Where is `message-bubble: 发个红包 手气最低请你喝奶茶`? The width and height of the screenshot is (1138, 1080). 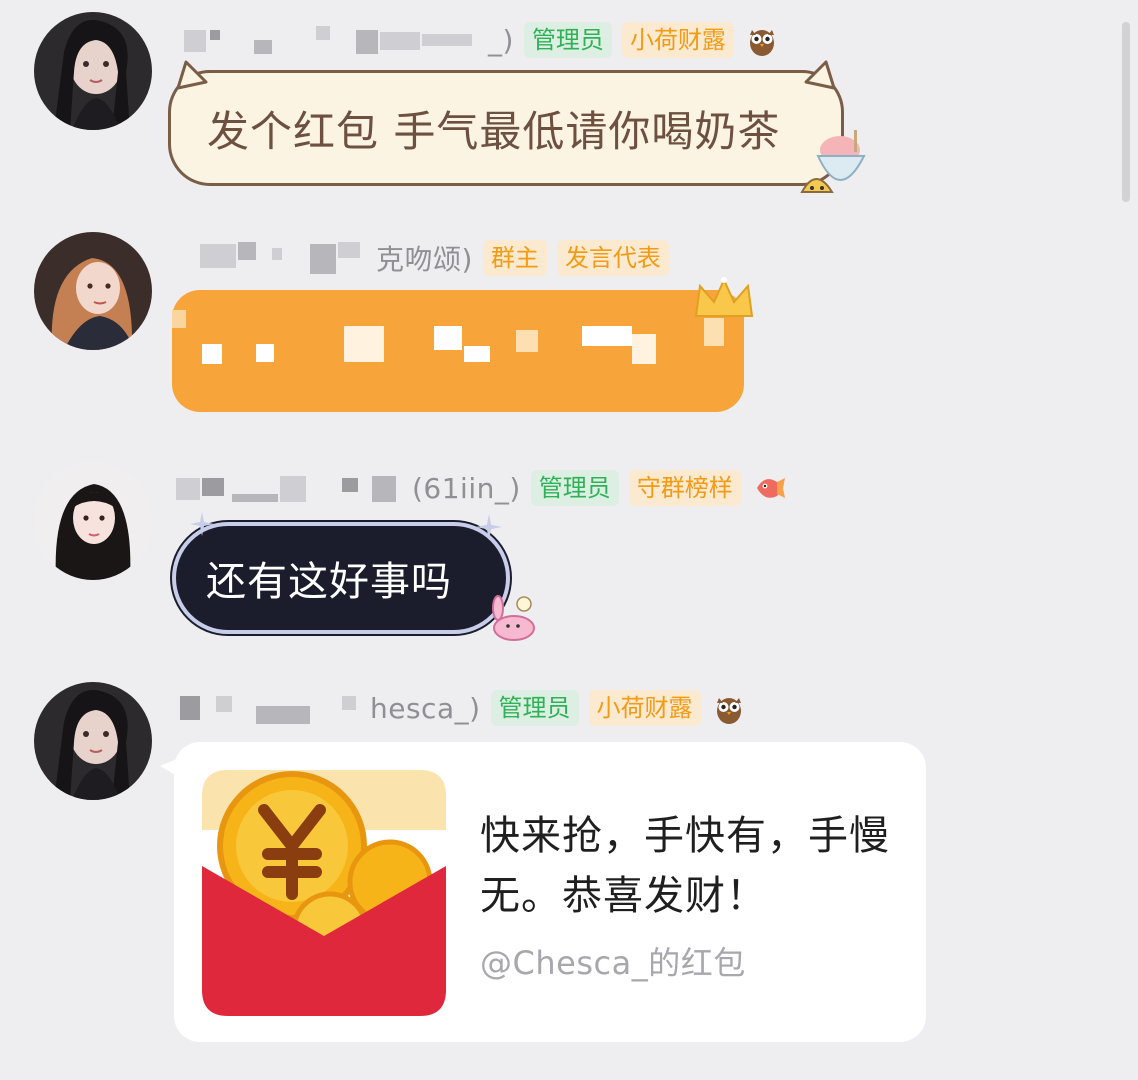
message-bubble: 发个红包 手气最低请你喝奶茶 is located at coordinates (506, 128).